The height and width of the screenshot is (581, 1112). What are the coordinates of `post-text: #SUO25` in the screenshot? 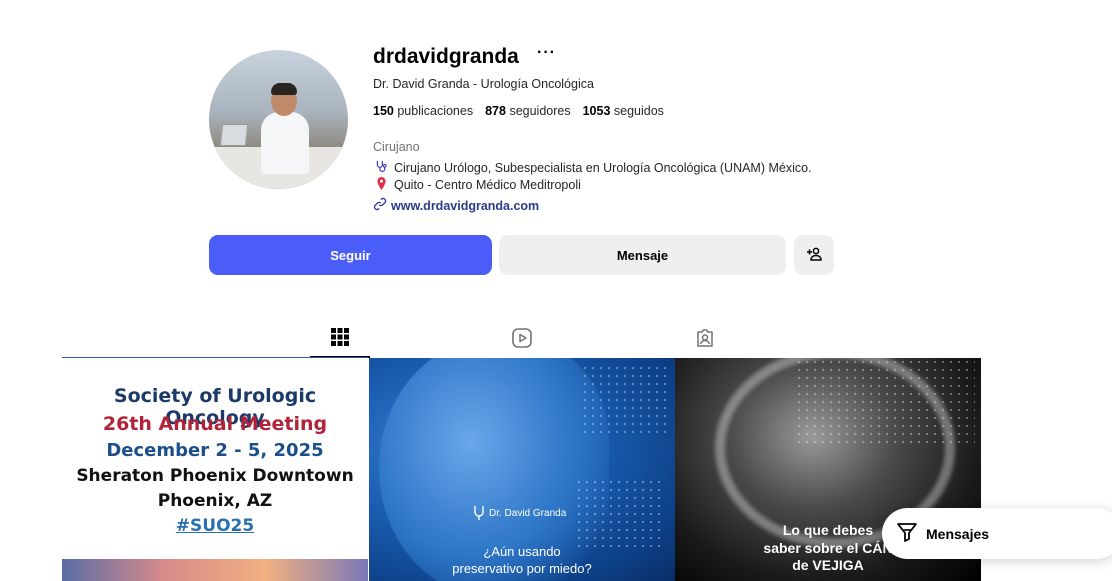 It's located at (215, 526).